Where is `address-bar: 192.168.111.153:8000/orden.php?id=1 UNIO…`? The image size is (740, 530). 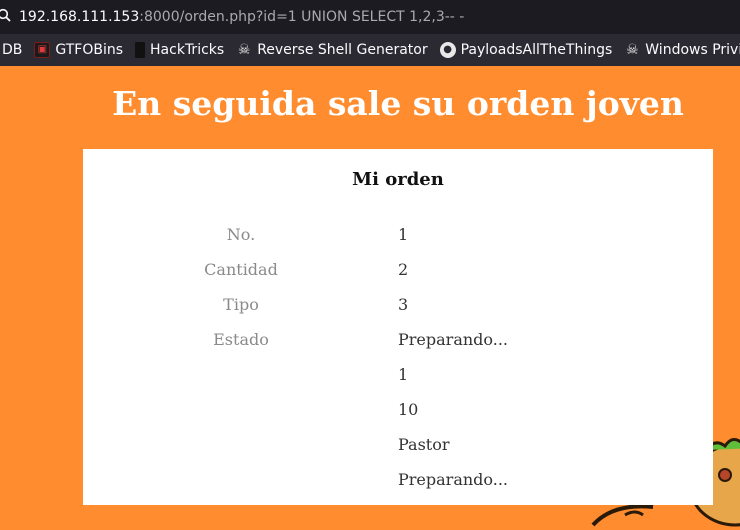 address-bar: 192.168.111.153:8000/orden.php?id=1 UNIO… is located at coordinates (370, 17).